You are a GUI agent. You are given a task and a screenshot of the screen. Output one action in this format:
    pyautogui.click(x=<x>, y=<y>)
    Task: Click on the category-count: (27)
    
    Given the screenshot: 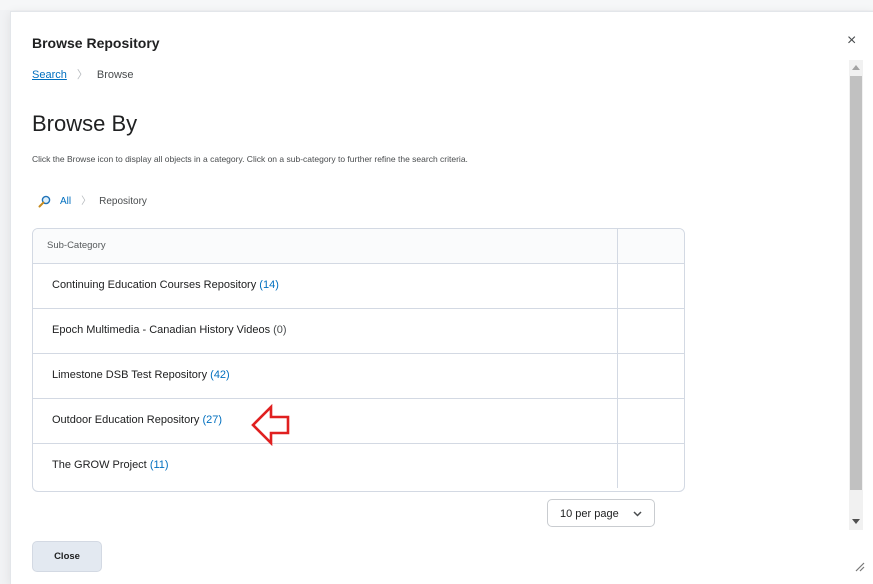 What is the action you would take?
    pyautogui.click(x=212, y=420)
    